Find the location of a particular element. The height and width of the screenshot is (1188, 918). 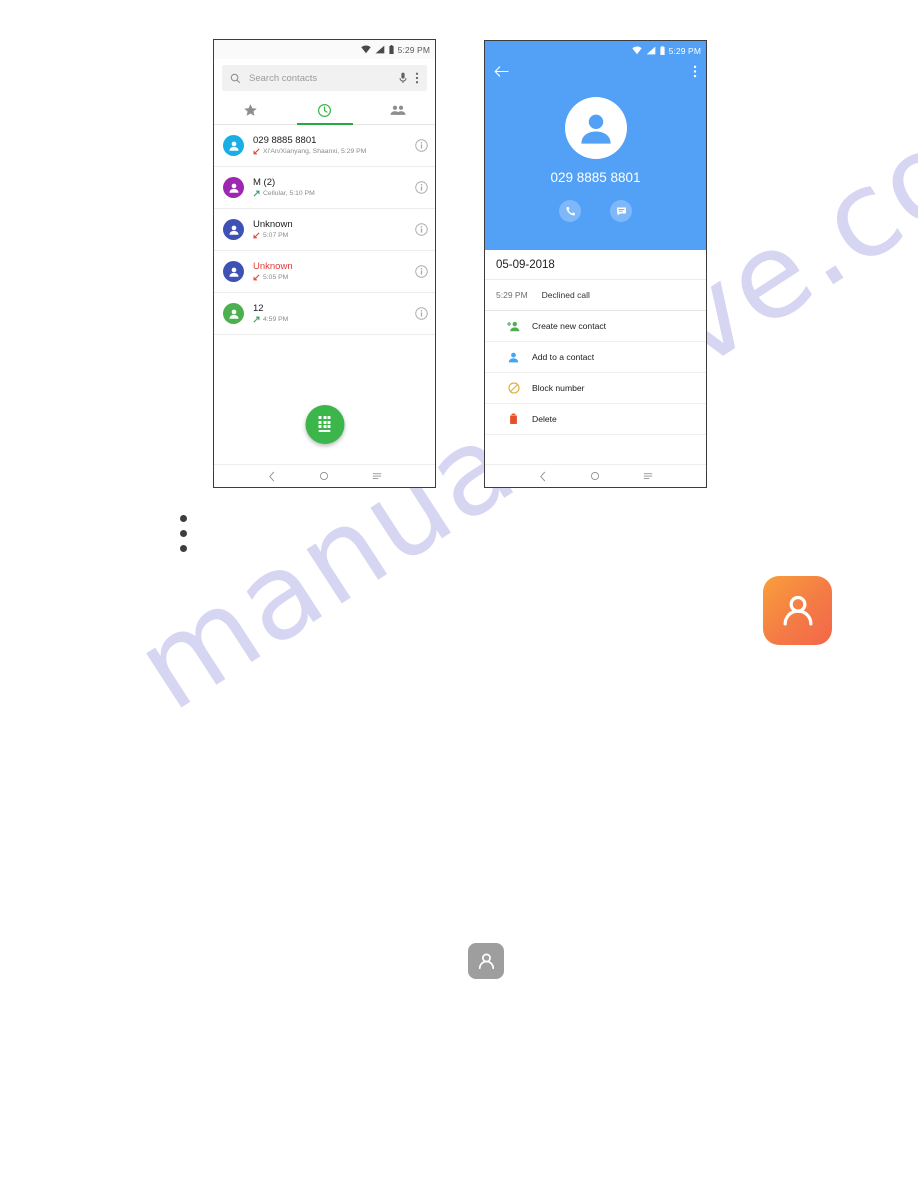

table-row: Unknown 5:07 PM is located at coordinates (324, 230).